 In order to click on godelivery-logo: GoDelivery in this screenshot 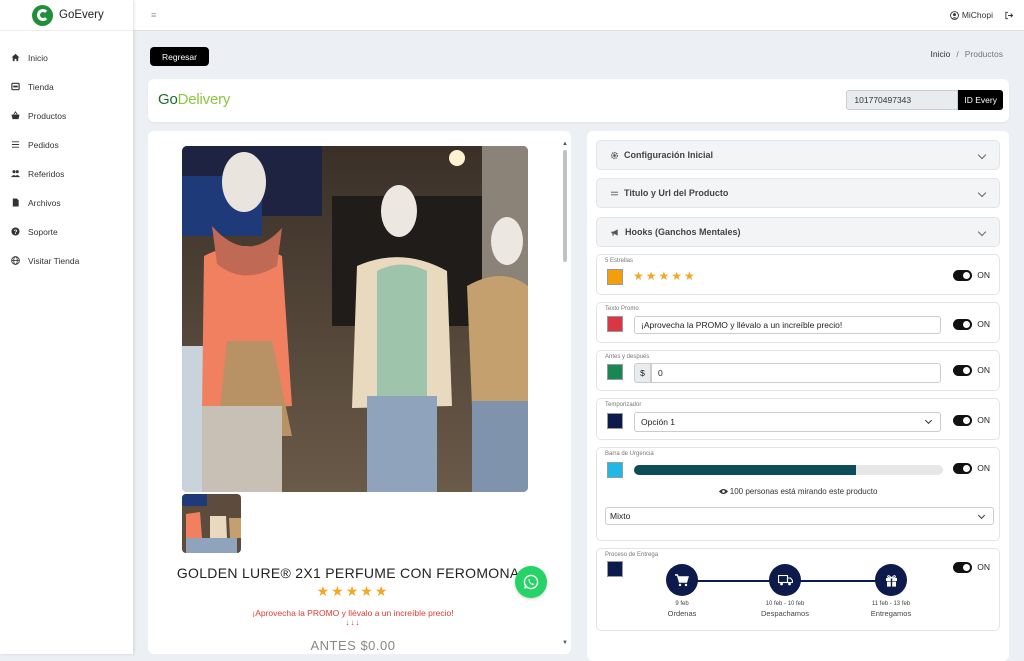, I will do `click(194, 99)`.